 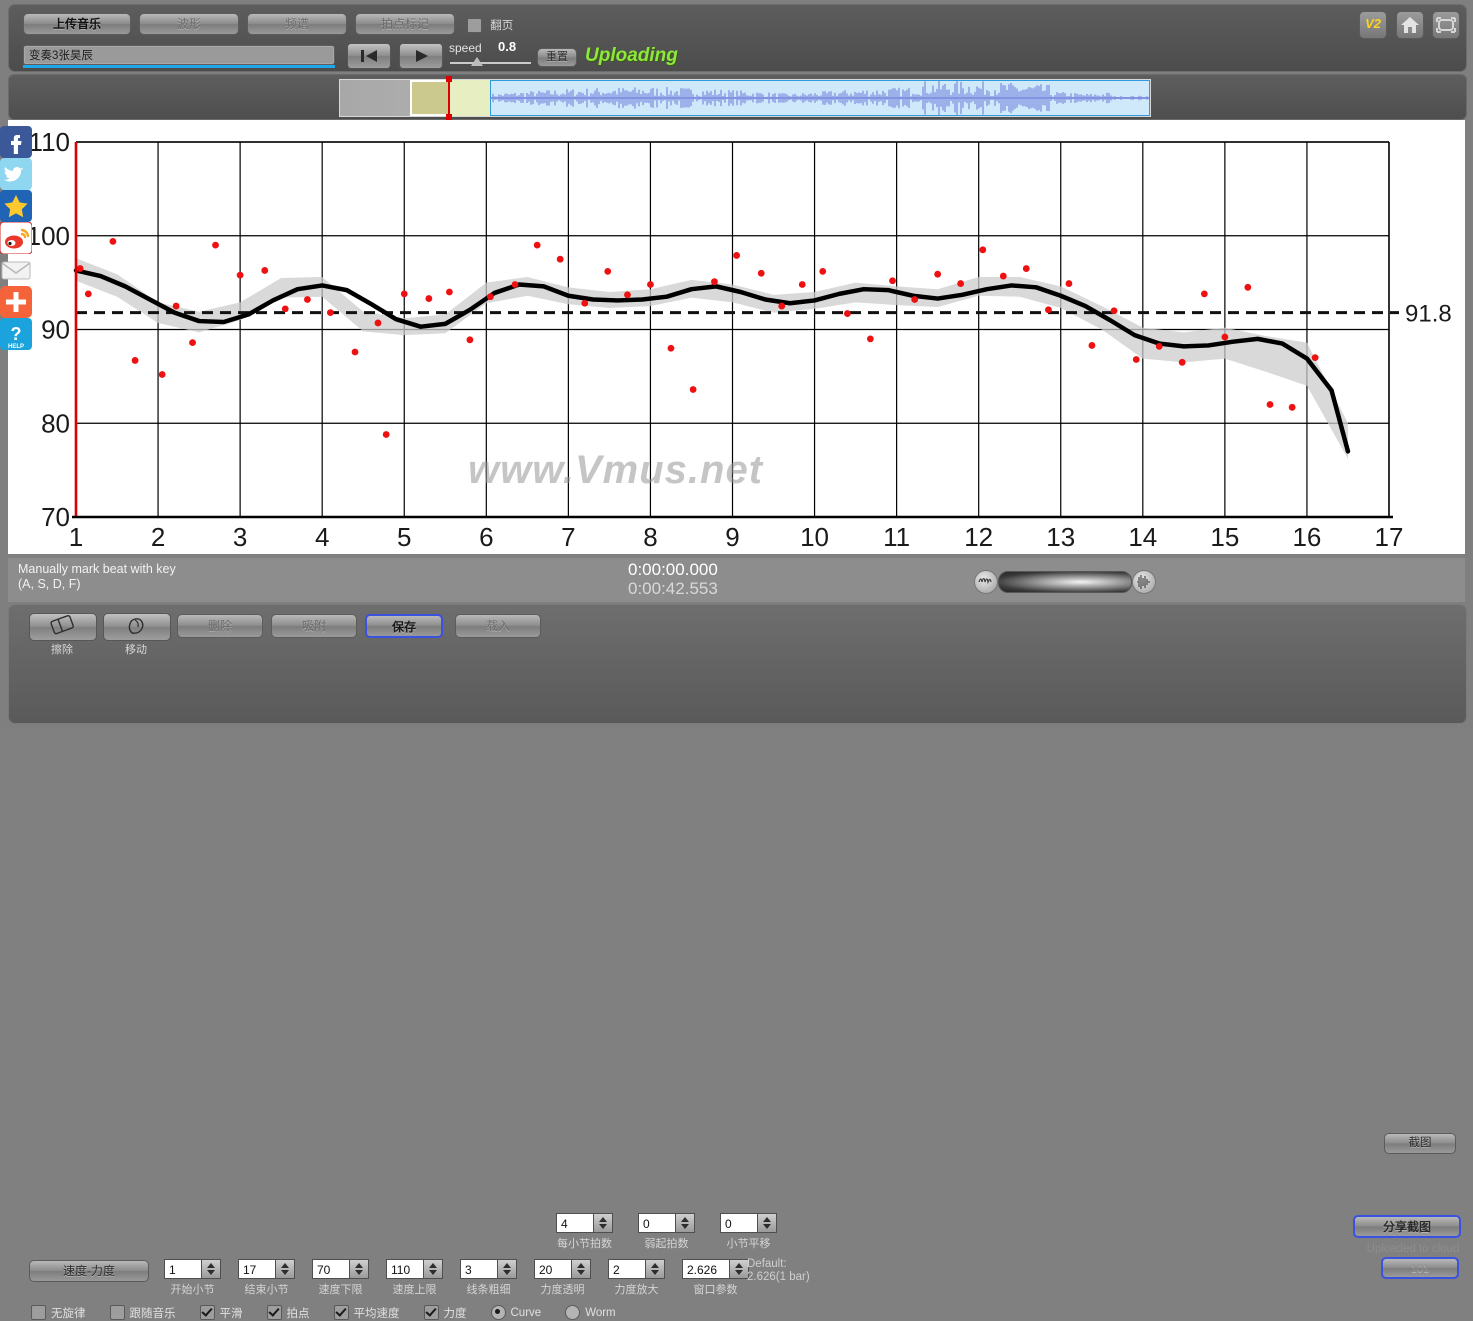 What do you see at coordinates (1373, 25) in the screenshot?
I see `version-badge: V2` at bounding box center [1373, 25].